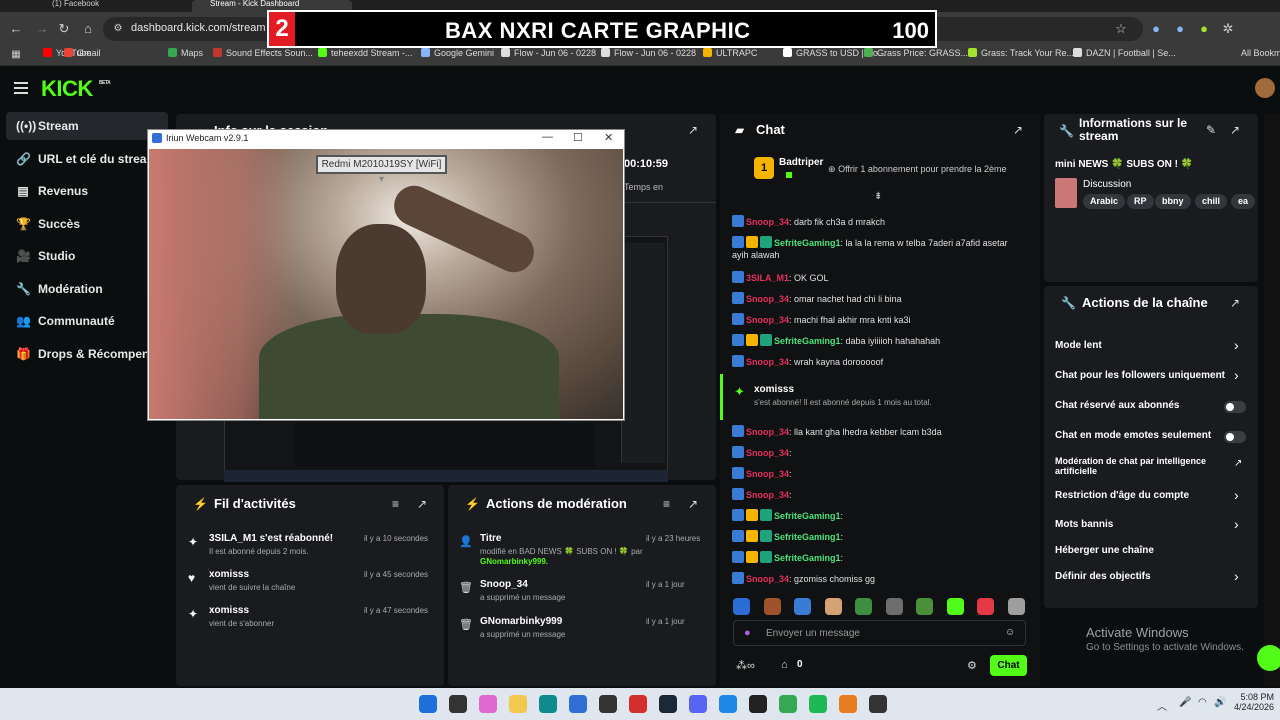 The image size is (1280, 720). Describe the element at coordinates (1066, 193) in the screenshot. I see `category-thumbnail` at that location.